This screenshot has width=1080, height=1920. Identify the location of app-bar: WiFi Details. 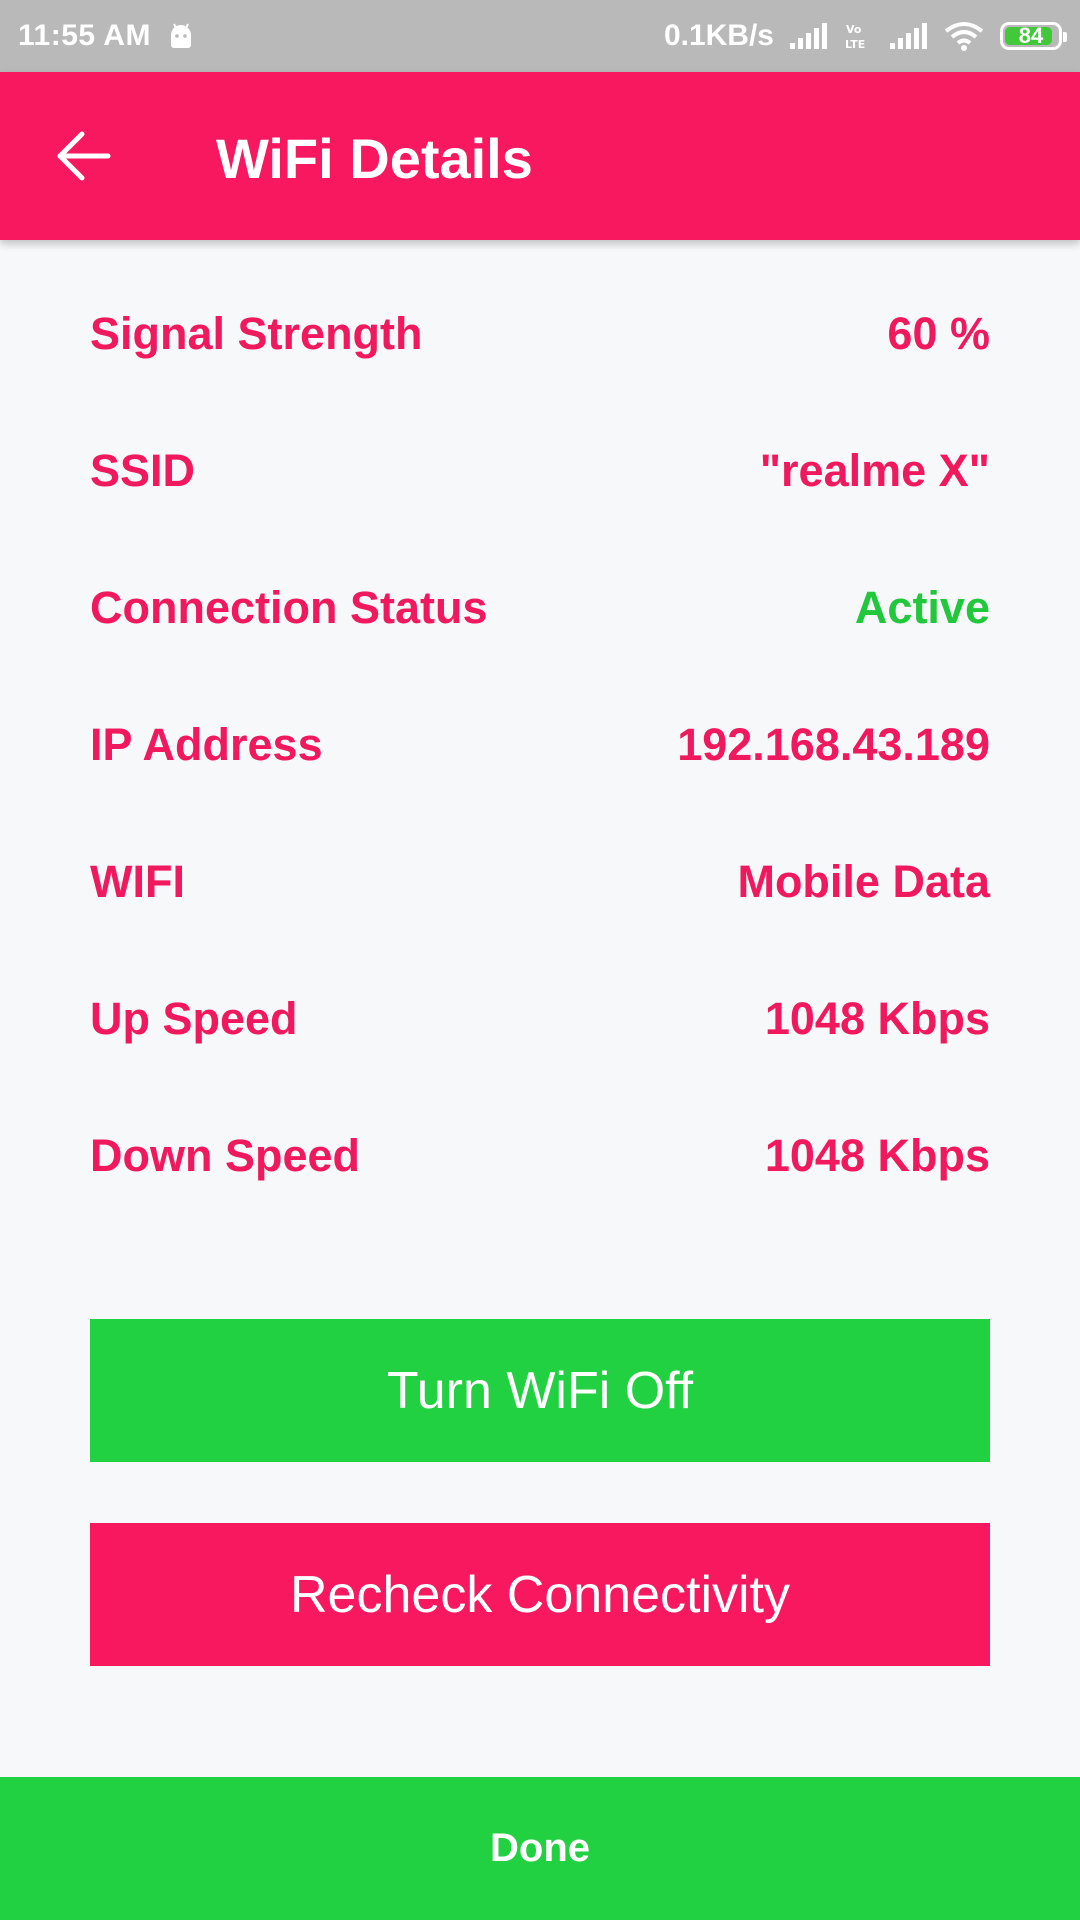
(540, 156).